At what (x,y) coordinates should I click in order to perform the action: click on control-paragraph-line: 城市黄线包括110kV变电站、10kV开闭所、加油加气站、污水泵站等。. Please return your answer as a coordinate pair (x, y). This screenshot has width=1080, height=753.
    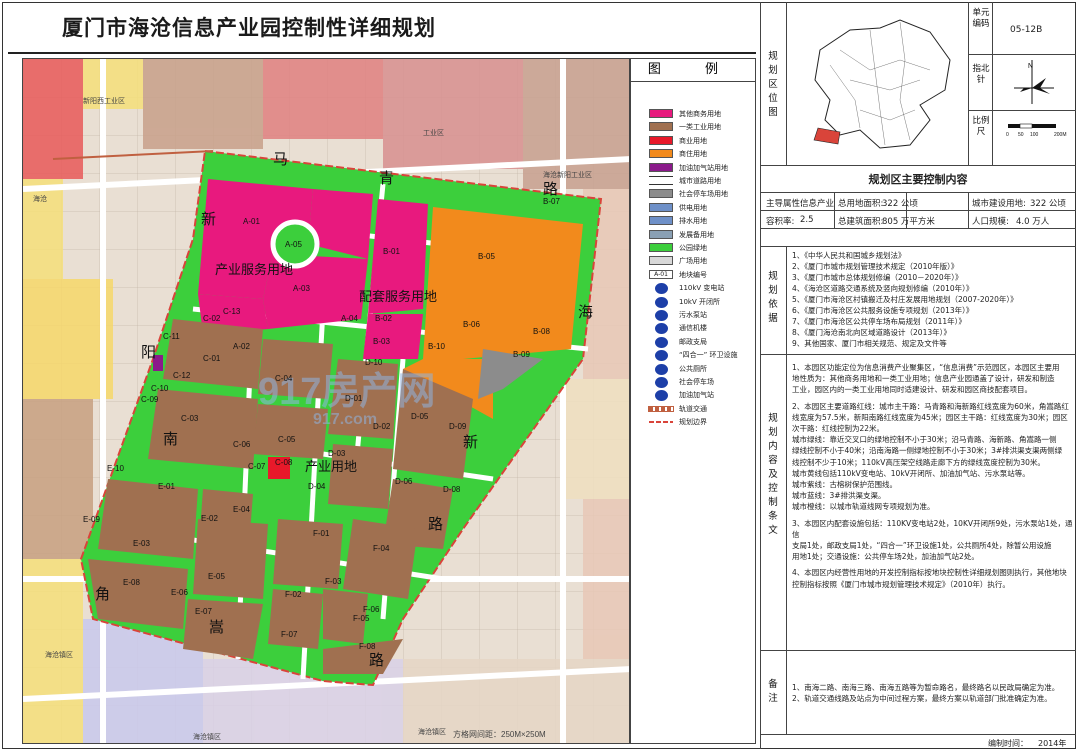
    Looking at the image, I should click on (911, 473).